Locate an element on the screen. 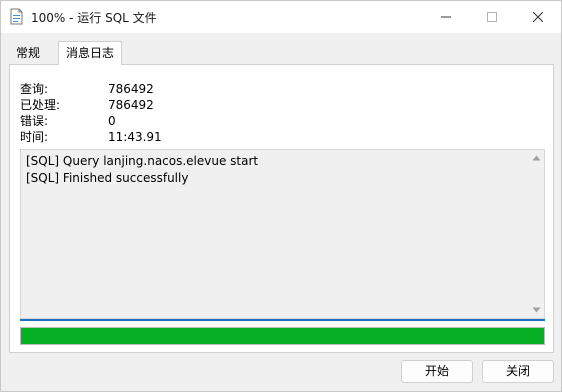 This screenshot has width=562, height=392. tab-general: 常规 is located at coordinates (28, 54).